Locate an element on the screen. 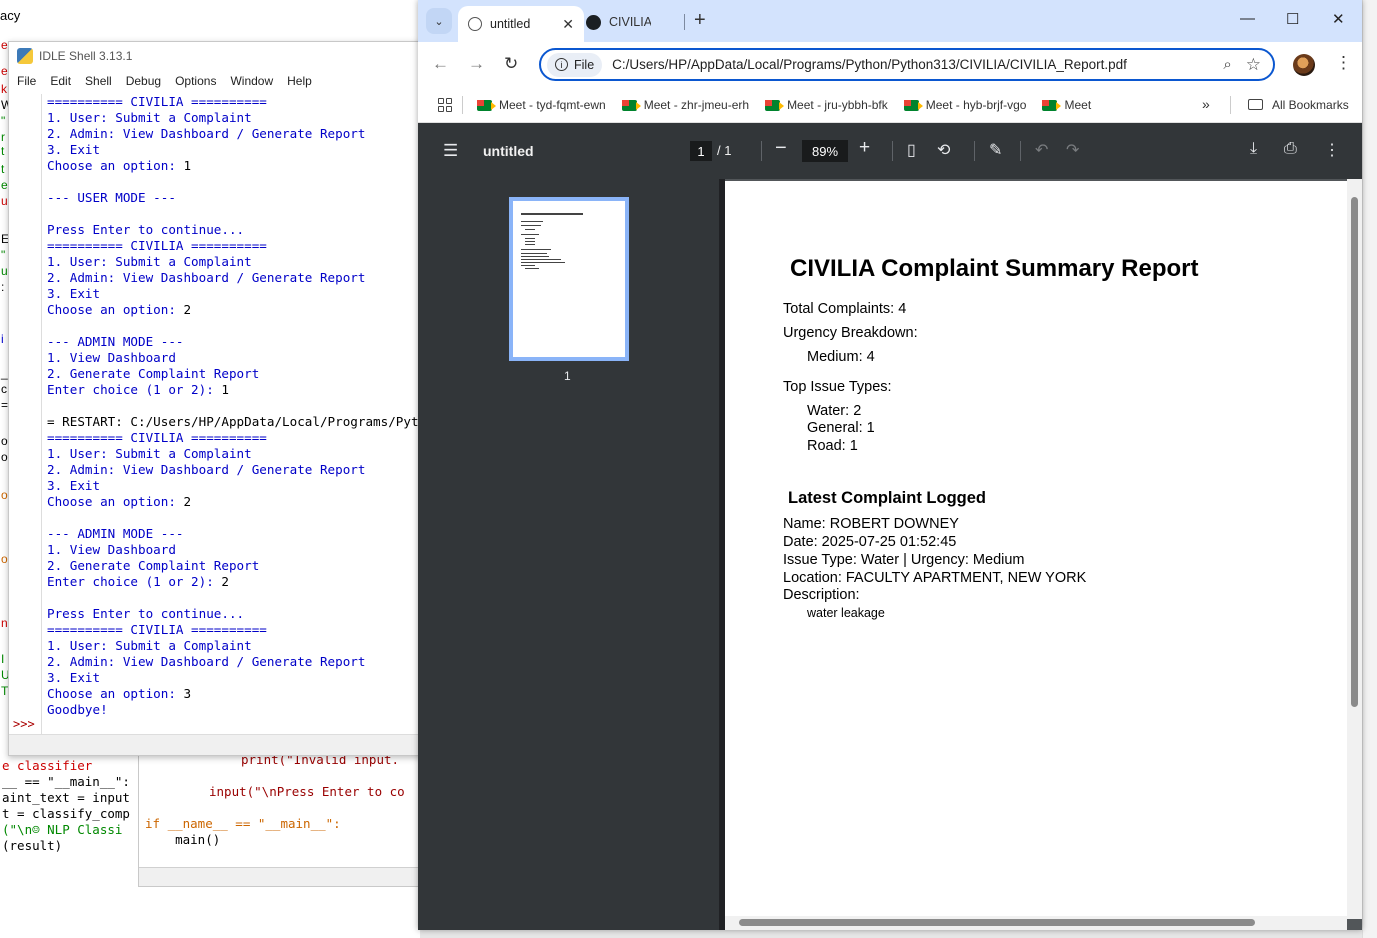  zoom-out-button: − is located at coordinates (781, 148).